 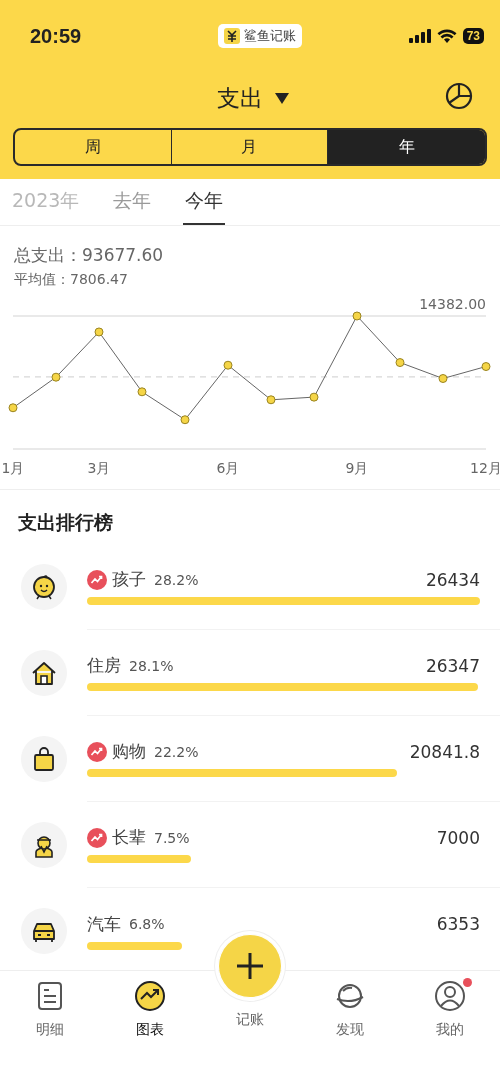 I want to click on category-amount: 7000, so click(x=458, y=837).